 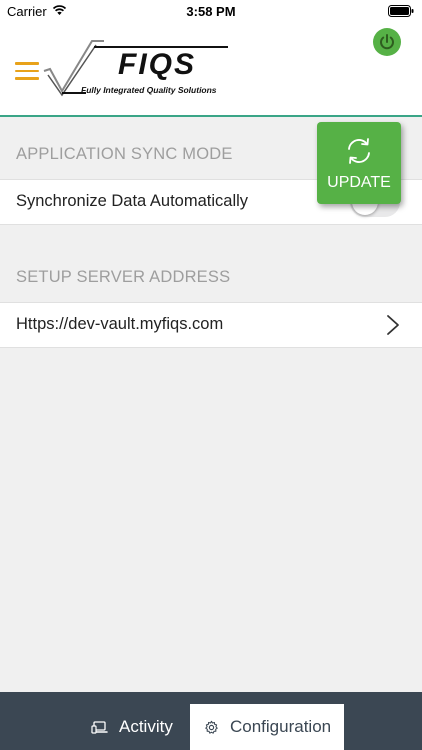 I want to click on gear-icon, so click(x=211, y=727).